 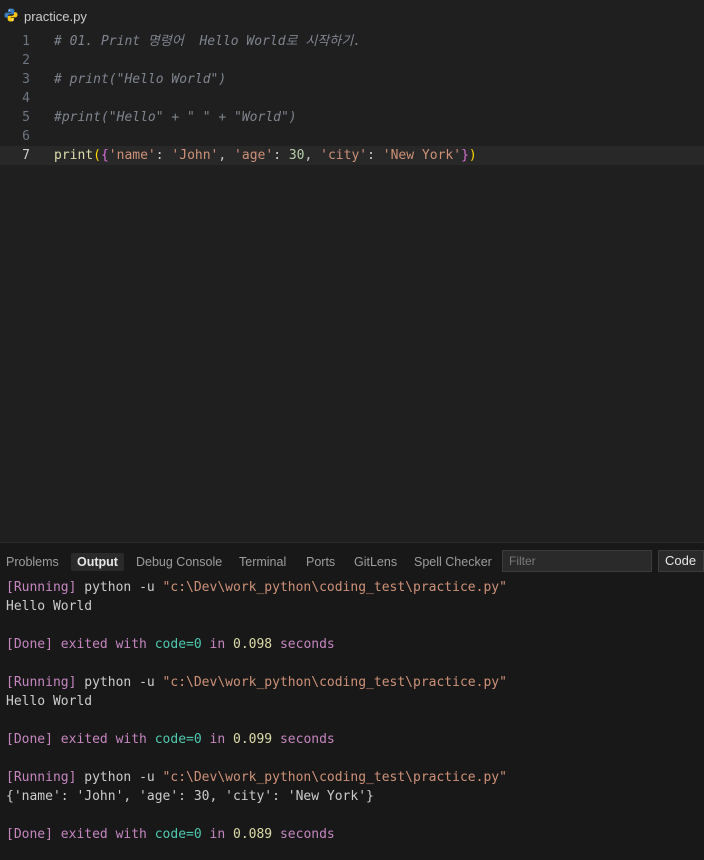 I want to click on token-brace: {, so click(x=104, y=155).